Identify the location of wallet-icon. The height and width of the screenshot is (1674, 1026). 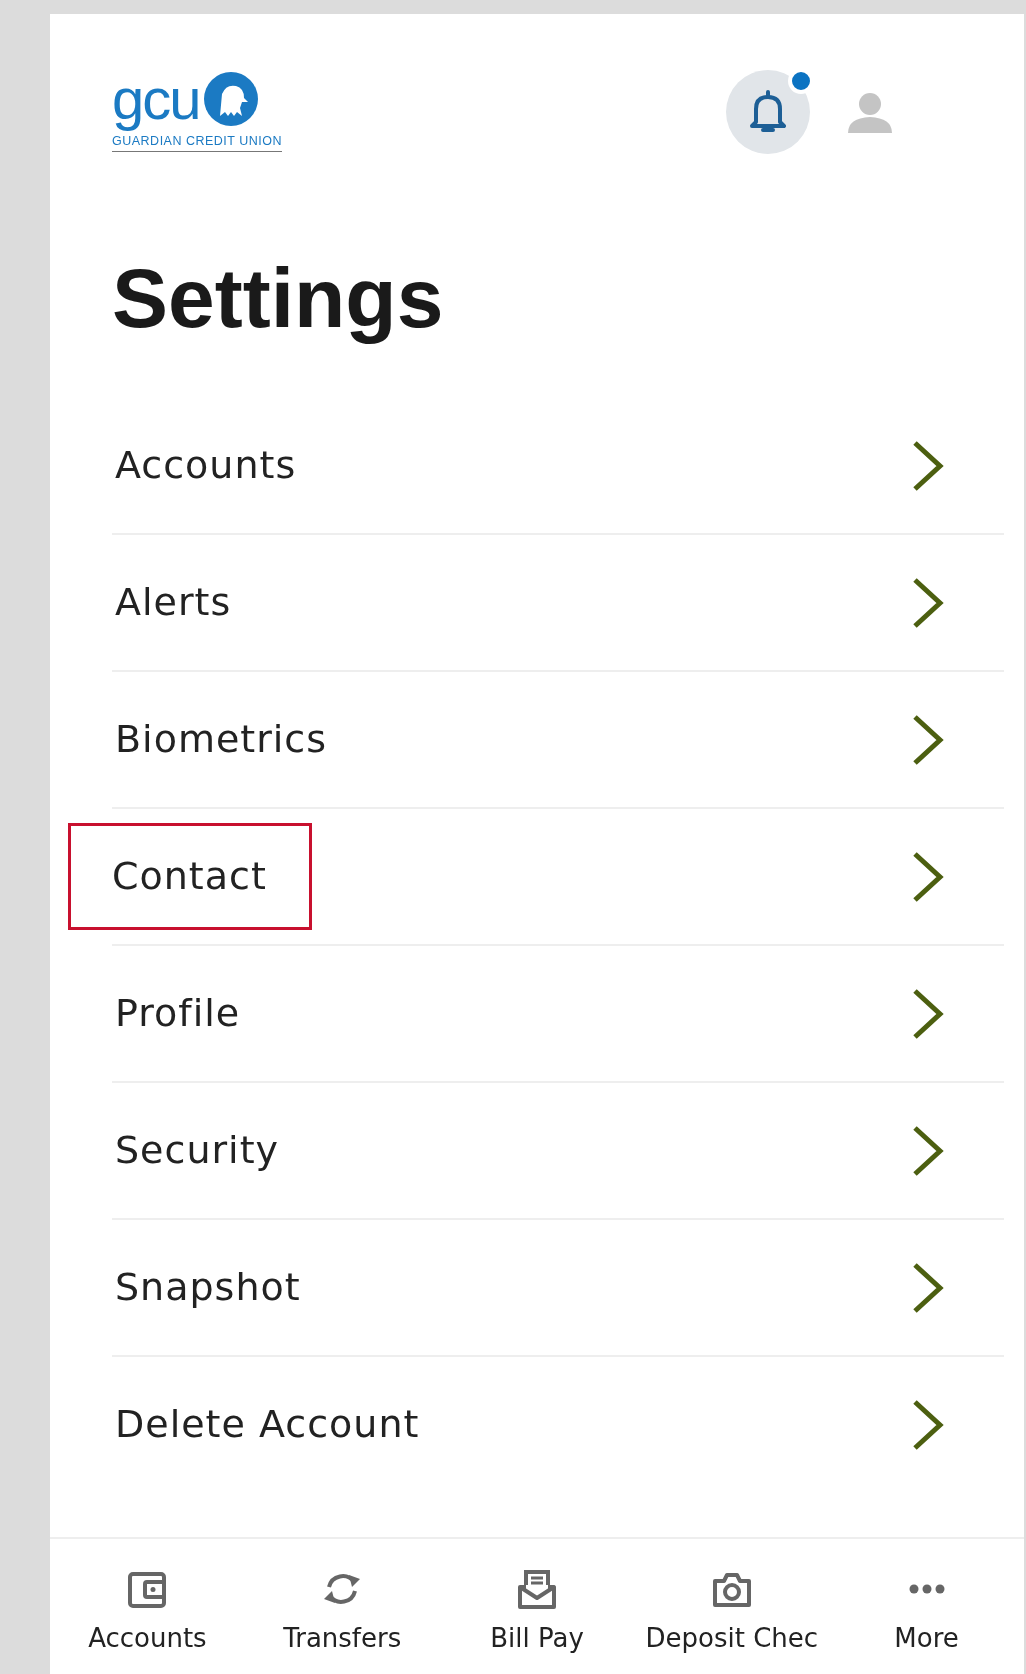
(147, 1589).